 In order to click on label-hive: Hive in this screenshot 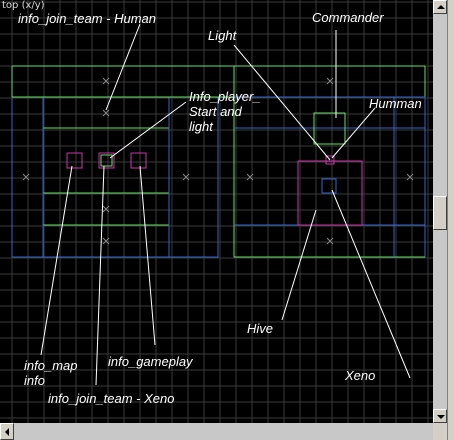, I will do `click(260, 328)`.